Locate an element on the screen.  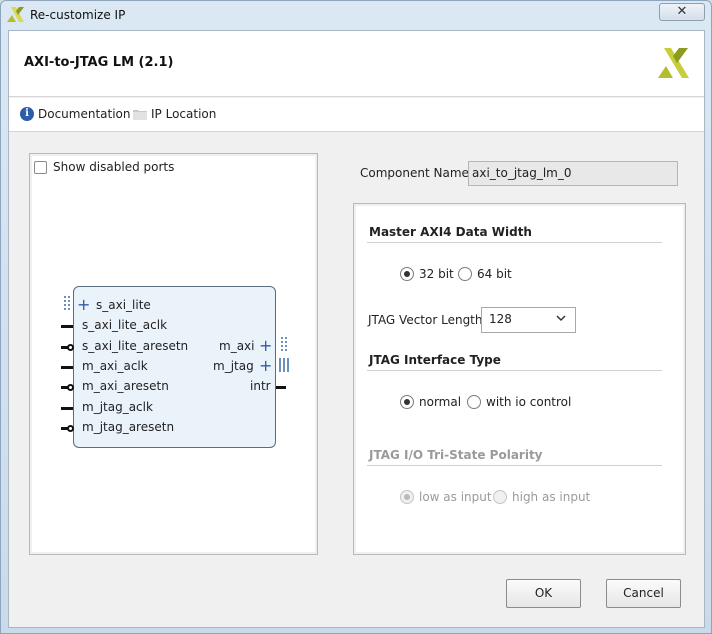
show-disabled-ports-row: Show disabled ports is located at coordinates (104, 167).